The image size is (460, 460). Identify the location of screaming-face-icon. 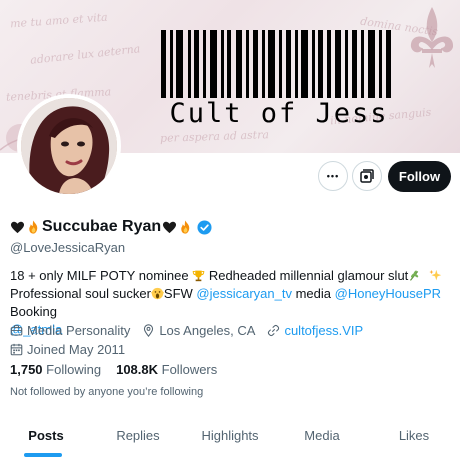
(157, 293).